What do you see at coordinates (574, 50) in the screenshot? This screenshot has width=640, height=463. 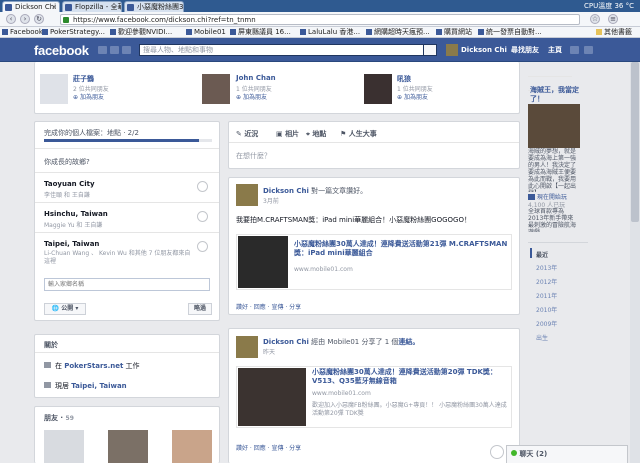 I see `privacy-shortcuts-icon` at bounding box center [574, 50].